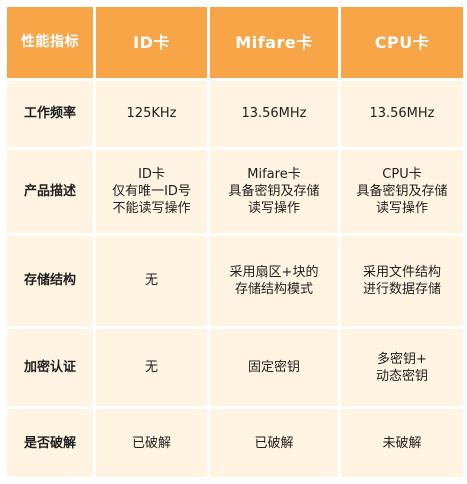 The height and width of the screenshot is (484, 467). What do you see at coordinates (50, 280) in the screenshot?
I see `row-label: 存储结构` at bounding box center [50, 280].